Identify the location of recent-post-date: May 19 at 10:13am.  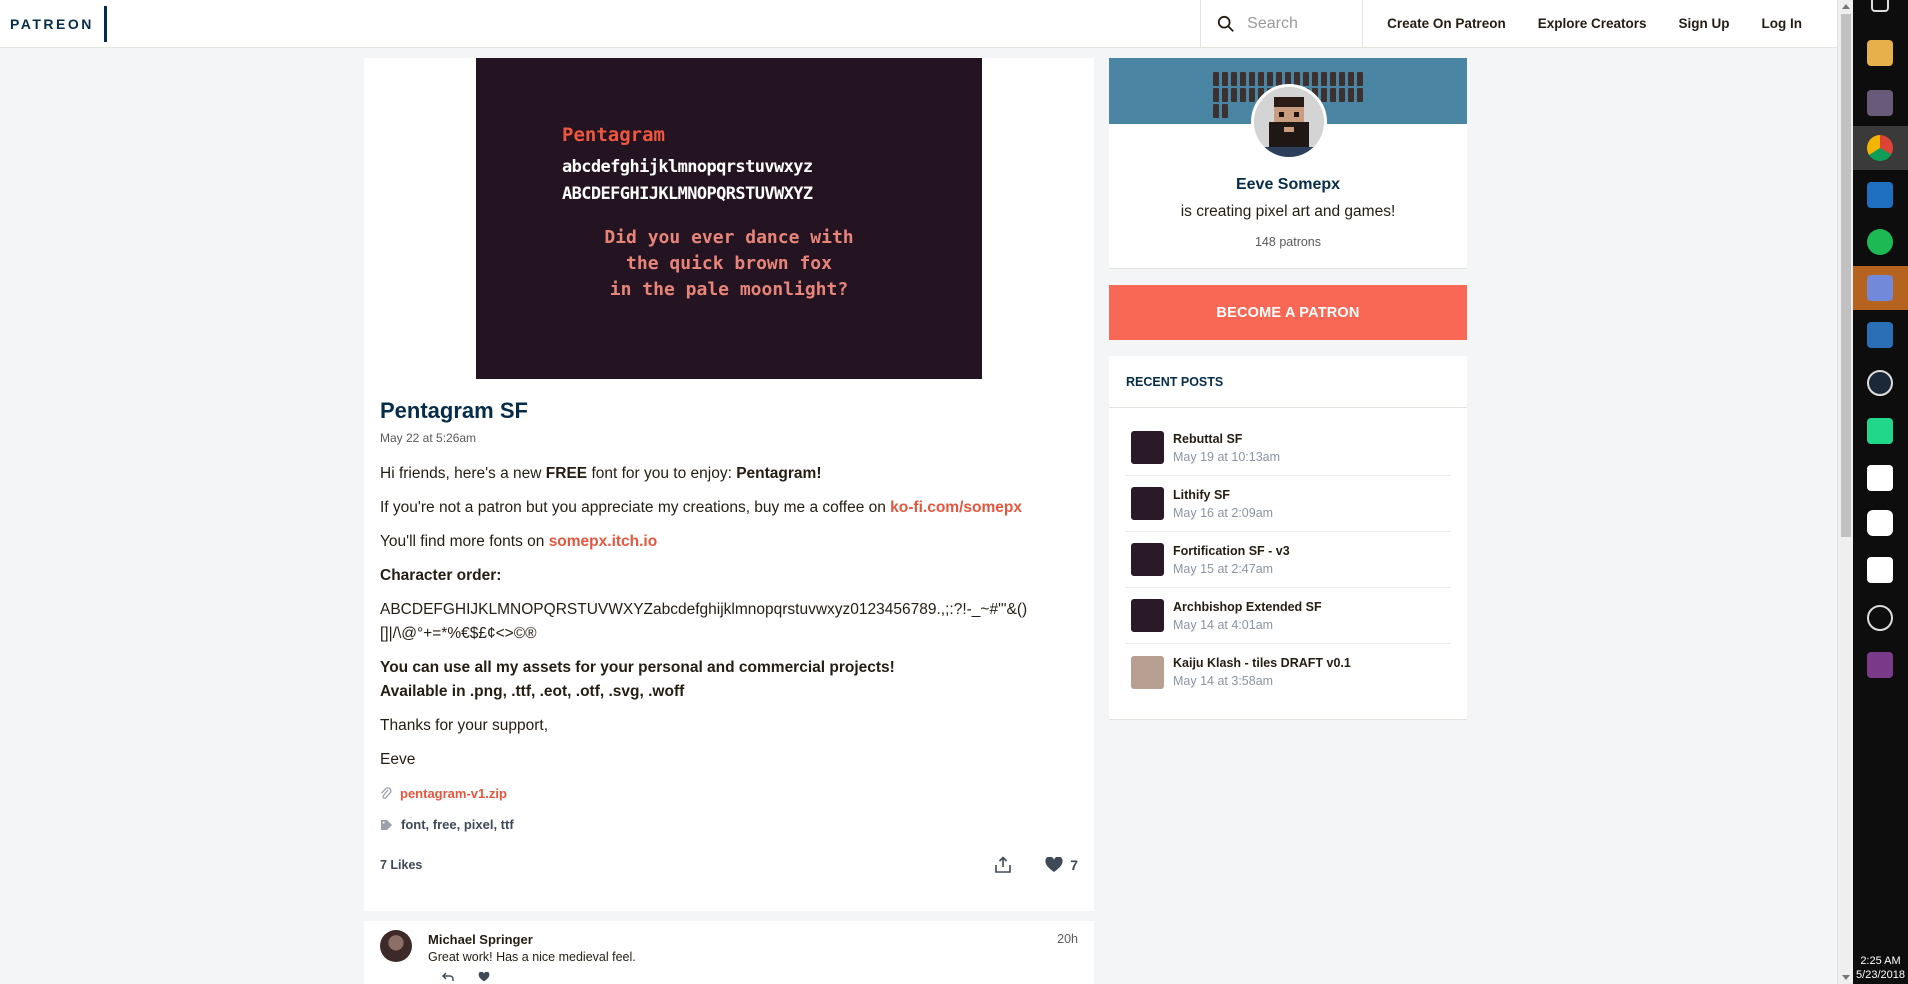
(1227, 456).